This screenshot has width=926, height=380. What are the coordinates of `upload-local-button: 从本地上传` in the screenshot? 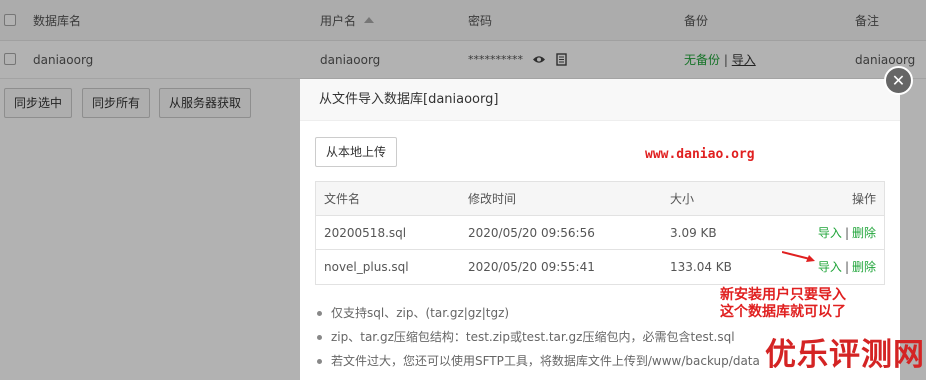 It's located at (356, 152).